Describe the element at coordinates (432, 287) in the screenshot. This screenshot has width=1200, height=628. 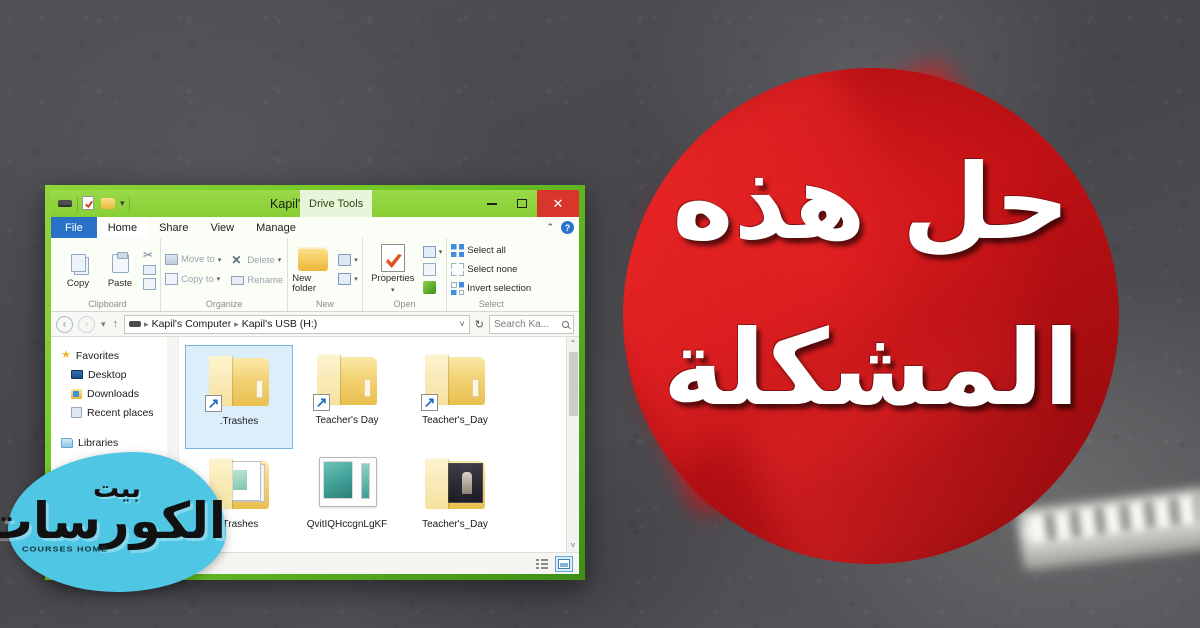
I see `history-button` at that location.